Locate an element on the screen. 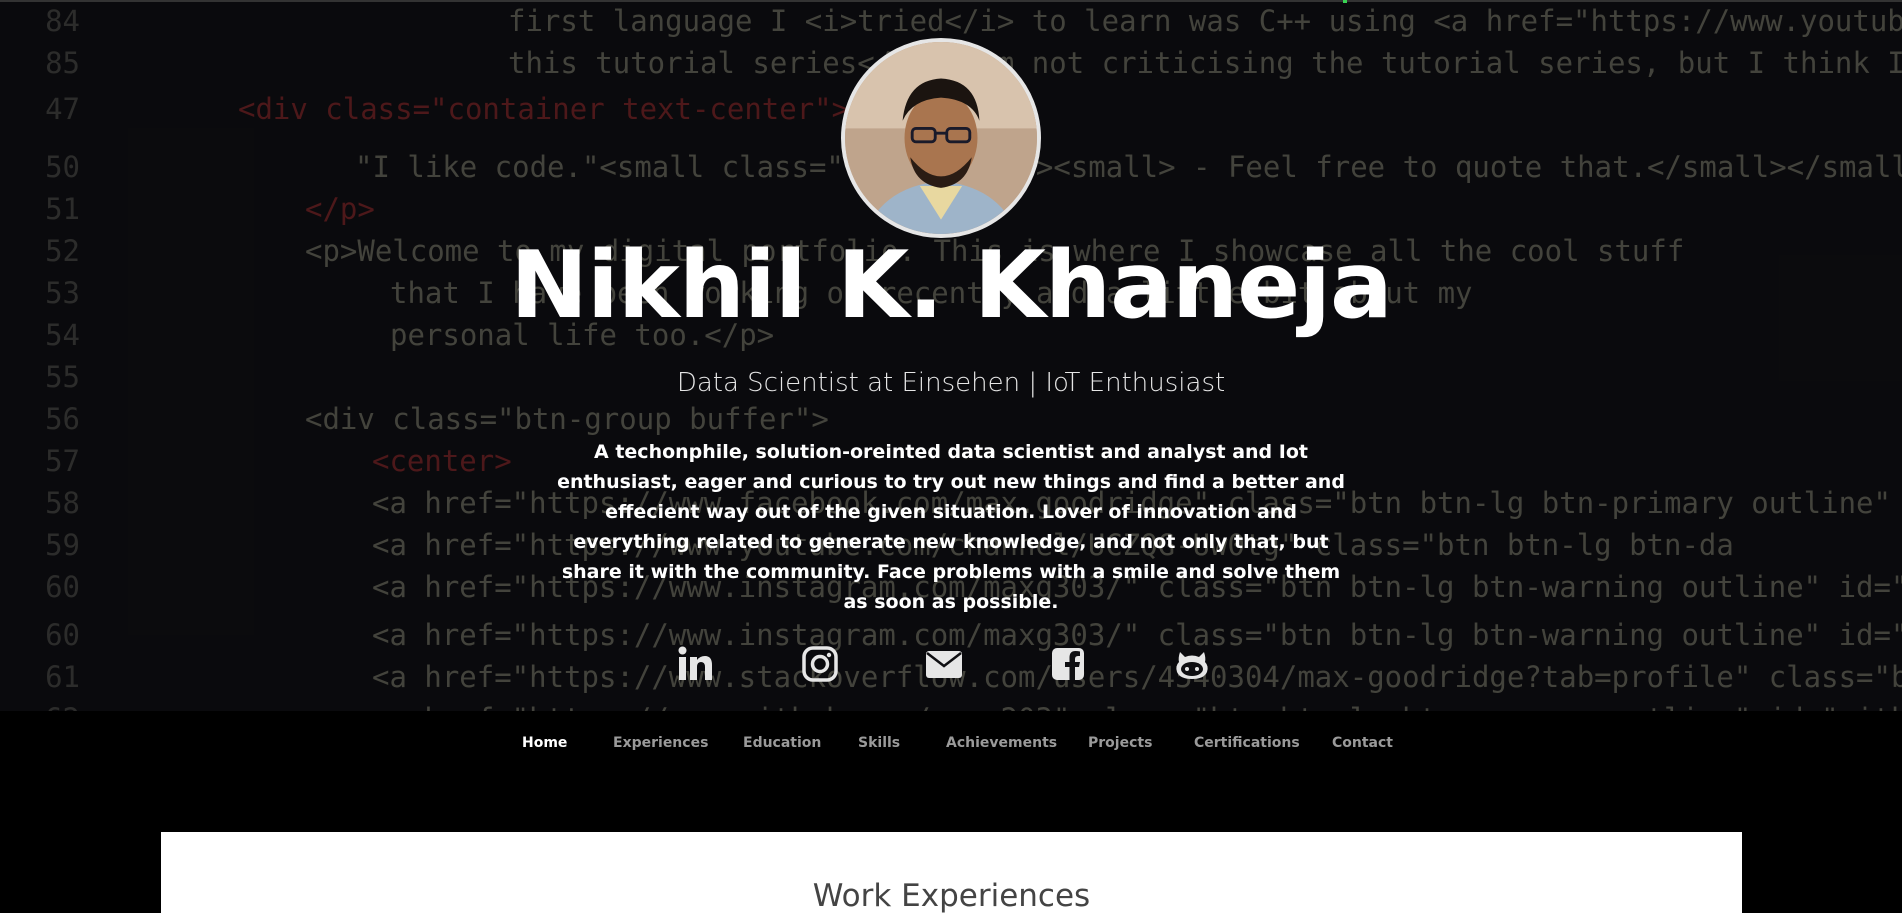 The image size is (1902, 913). nav-item-achievements: Achievements is located at coordinates (1001, 743).